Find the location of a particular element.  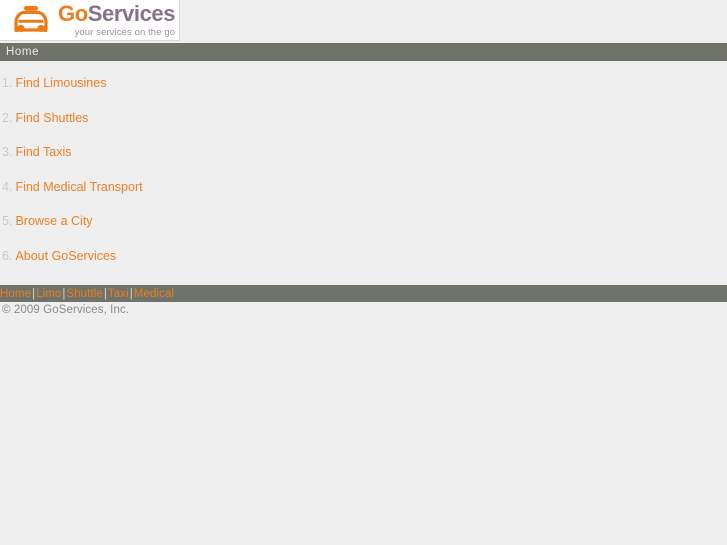

list-item-number: 6. is located at coordinates (7, 255).